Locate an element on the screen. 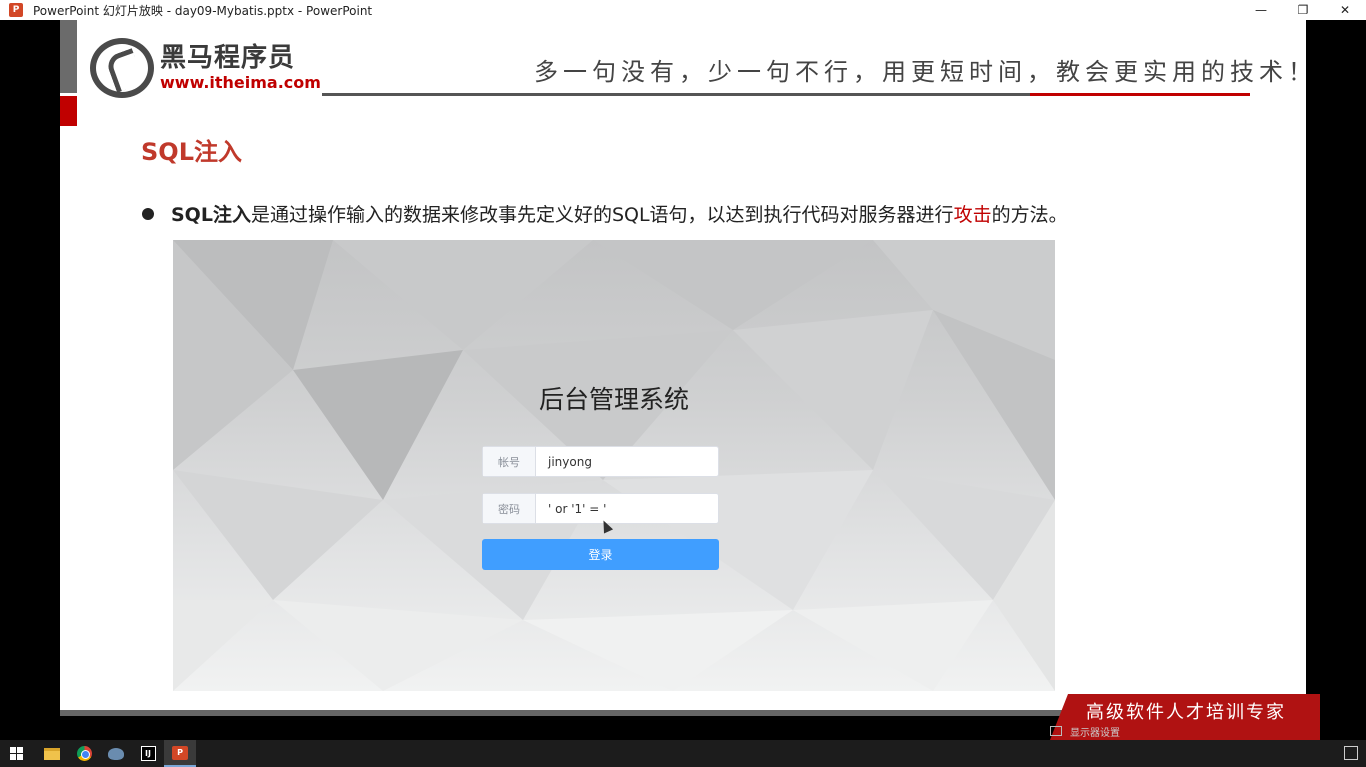 The image size is (1366, 767). taskbar-explorer is located at coordinates (52, 753).